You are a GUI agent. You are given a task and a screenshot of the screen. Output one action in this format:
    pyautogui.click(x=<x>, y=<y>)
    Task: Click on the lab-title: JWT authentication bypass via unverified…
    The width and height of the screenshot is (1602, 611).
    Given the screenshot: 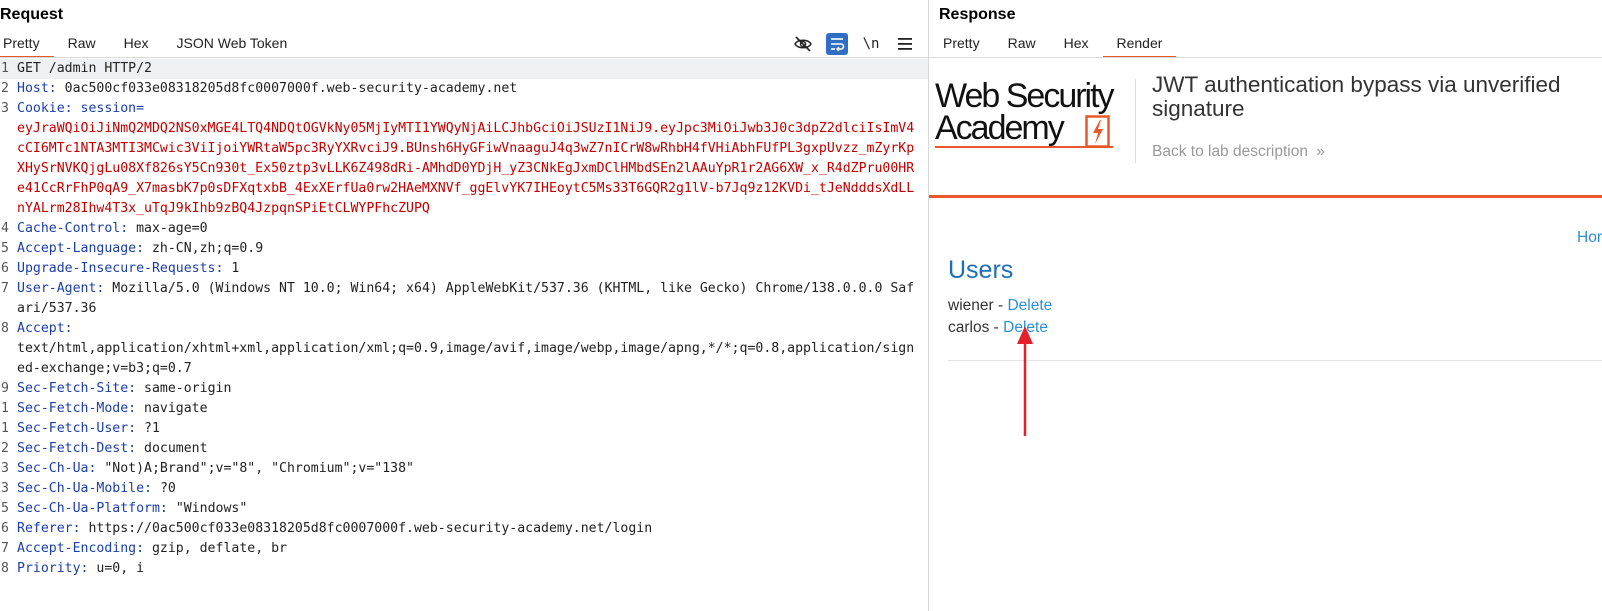 What is the action you would take?
    pyautogui.click(x=1356, y=96)
    